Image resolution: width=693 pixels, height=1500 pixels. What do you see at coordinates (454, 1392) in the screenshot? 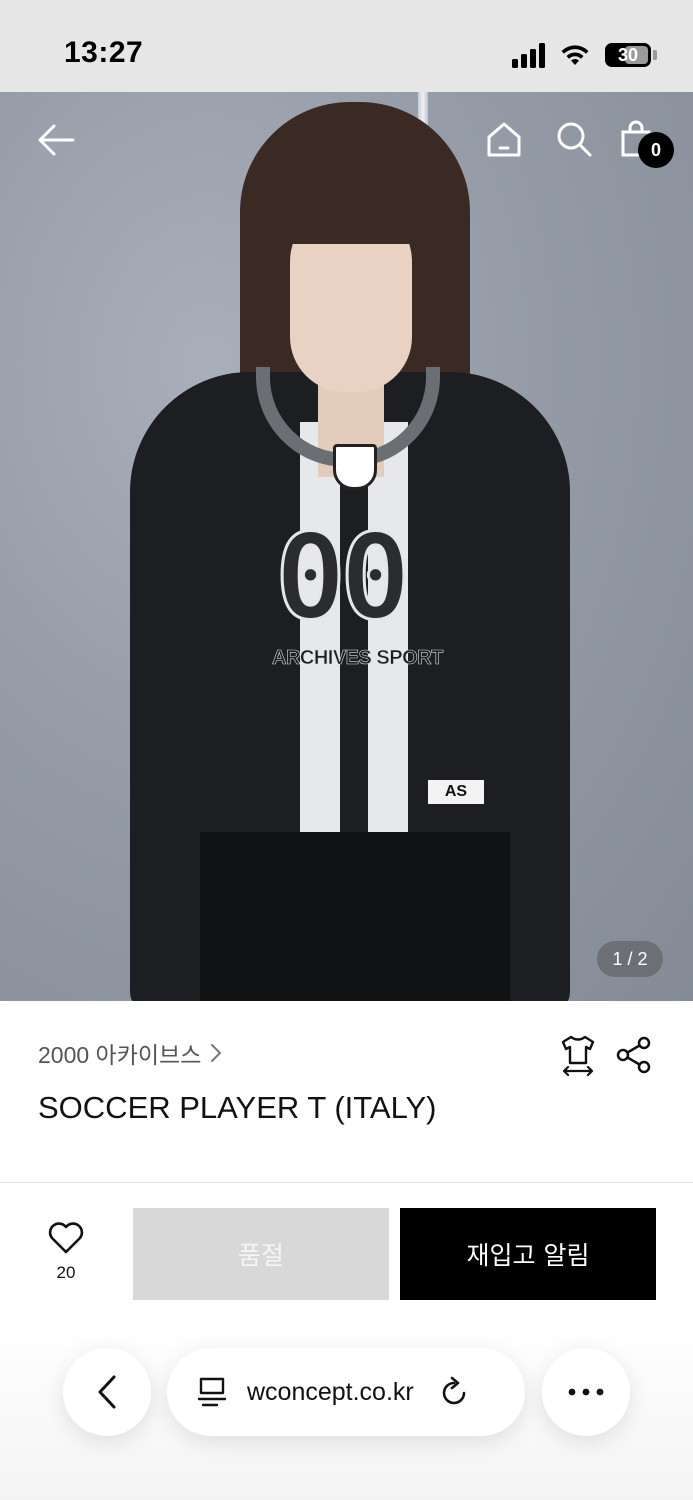
I see `reload-icon` at bounding box center [454, 1392].